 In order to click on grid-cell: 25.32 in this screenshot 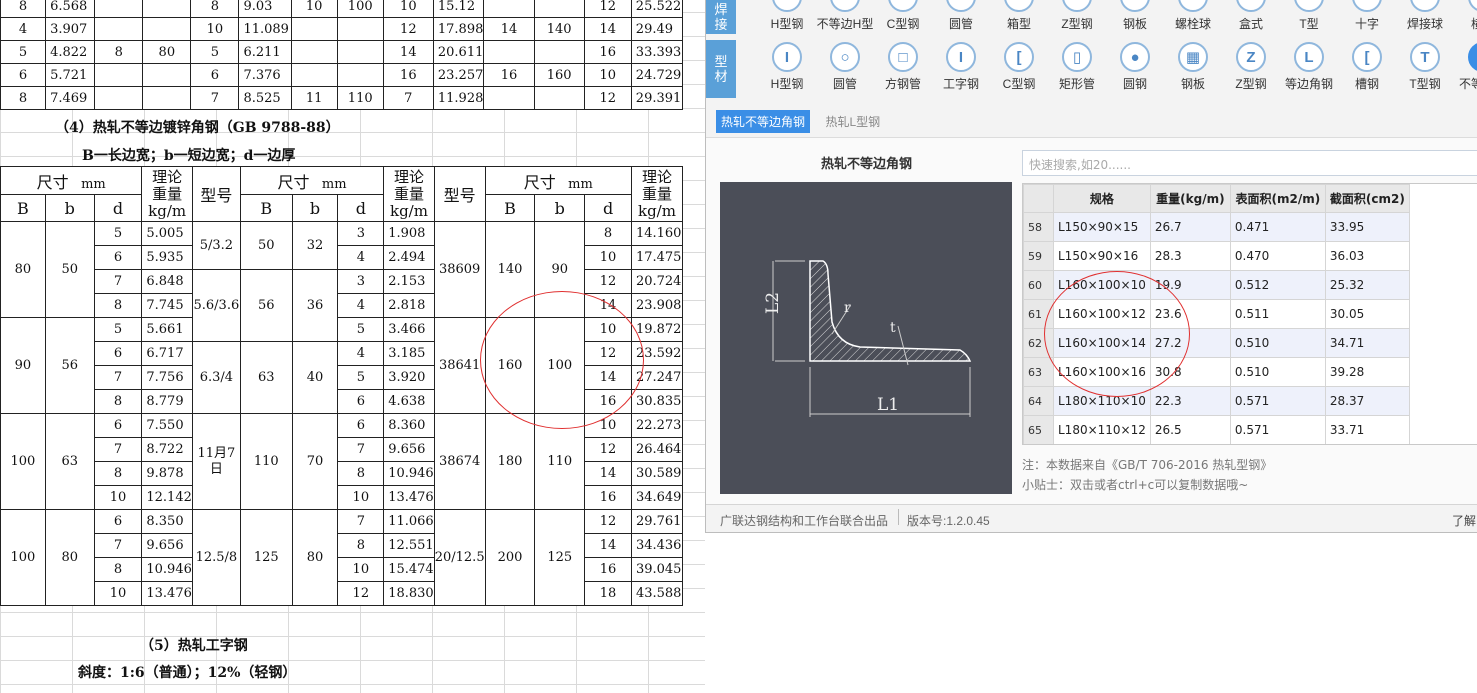, I will do `click(1367, 285)`.